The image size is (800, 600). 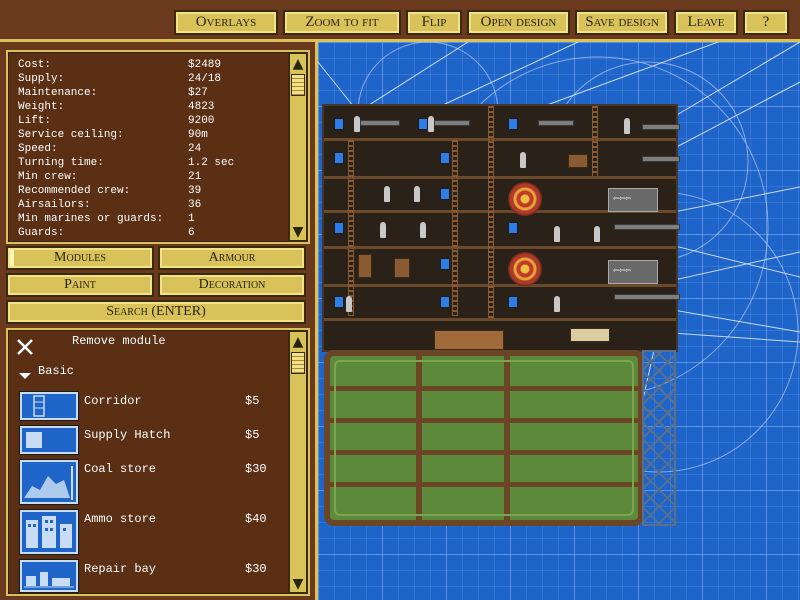 I want to click on coal-store-icon, so click(x=49, y=482).